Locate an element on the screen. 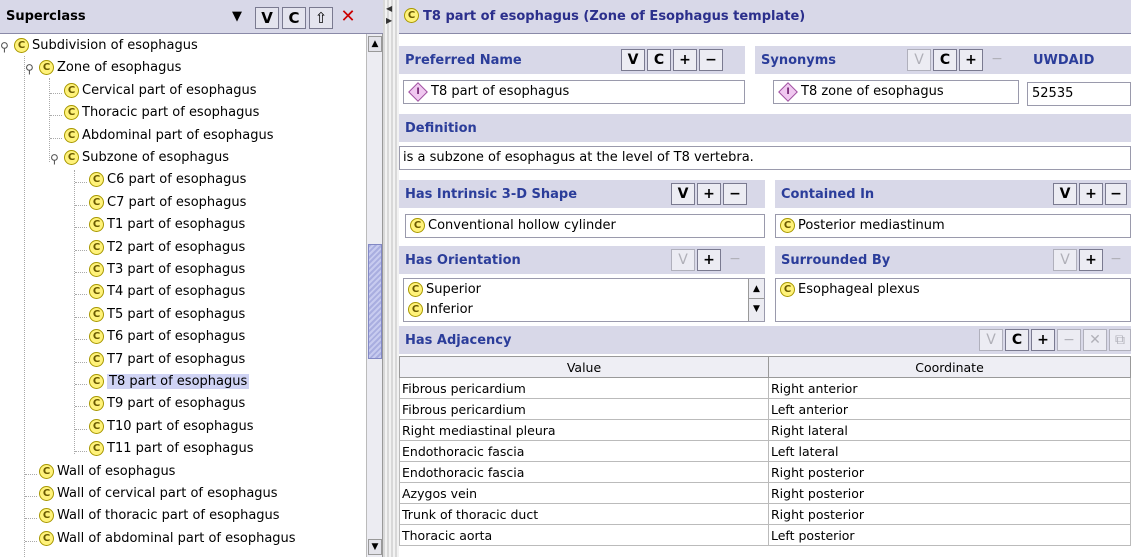 The width and height of the screenshot is (1131, 557). home-icon: ⇧ is located at coordinates (321, 18).